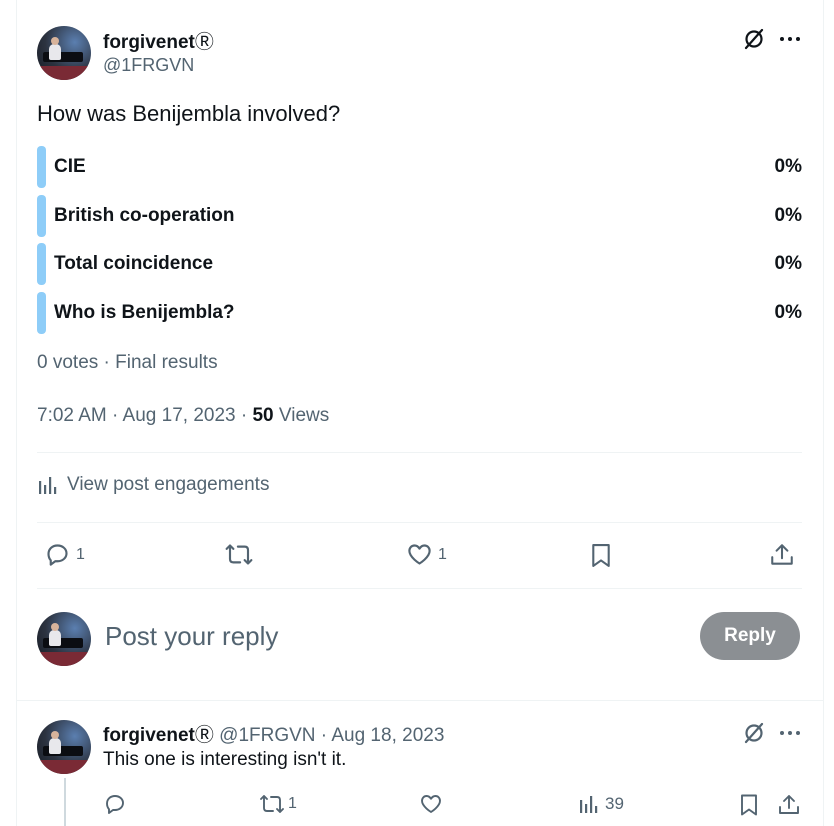 This screenshot has width=834, height=826. I want to click on repost-count: 1, so click(292, 803).